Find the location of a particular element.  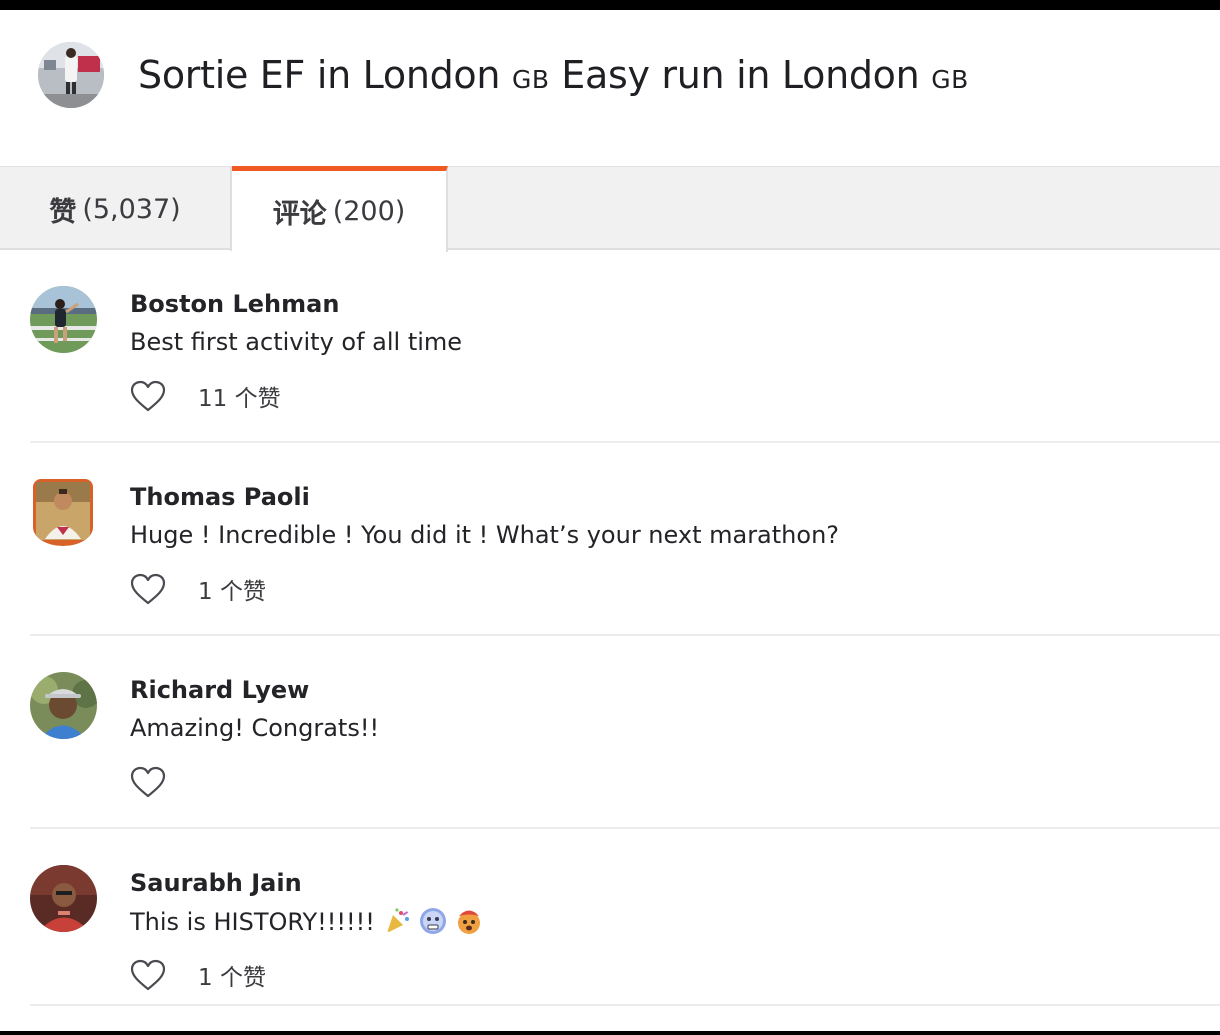

tab-comments-label: 评论 is located at coordinates (299, 214).